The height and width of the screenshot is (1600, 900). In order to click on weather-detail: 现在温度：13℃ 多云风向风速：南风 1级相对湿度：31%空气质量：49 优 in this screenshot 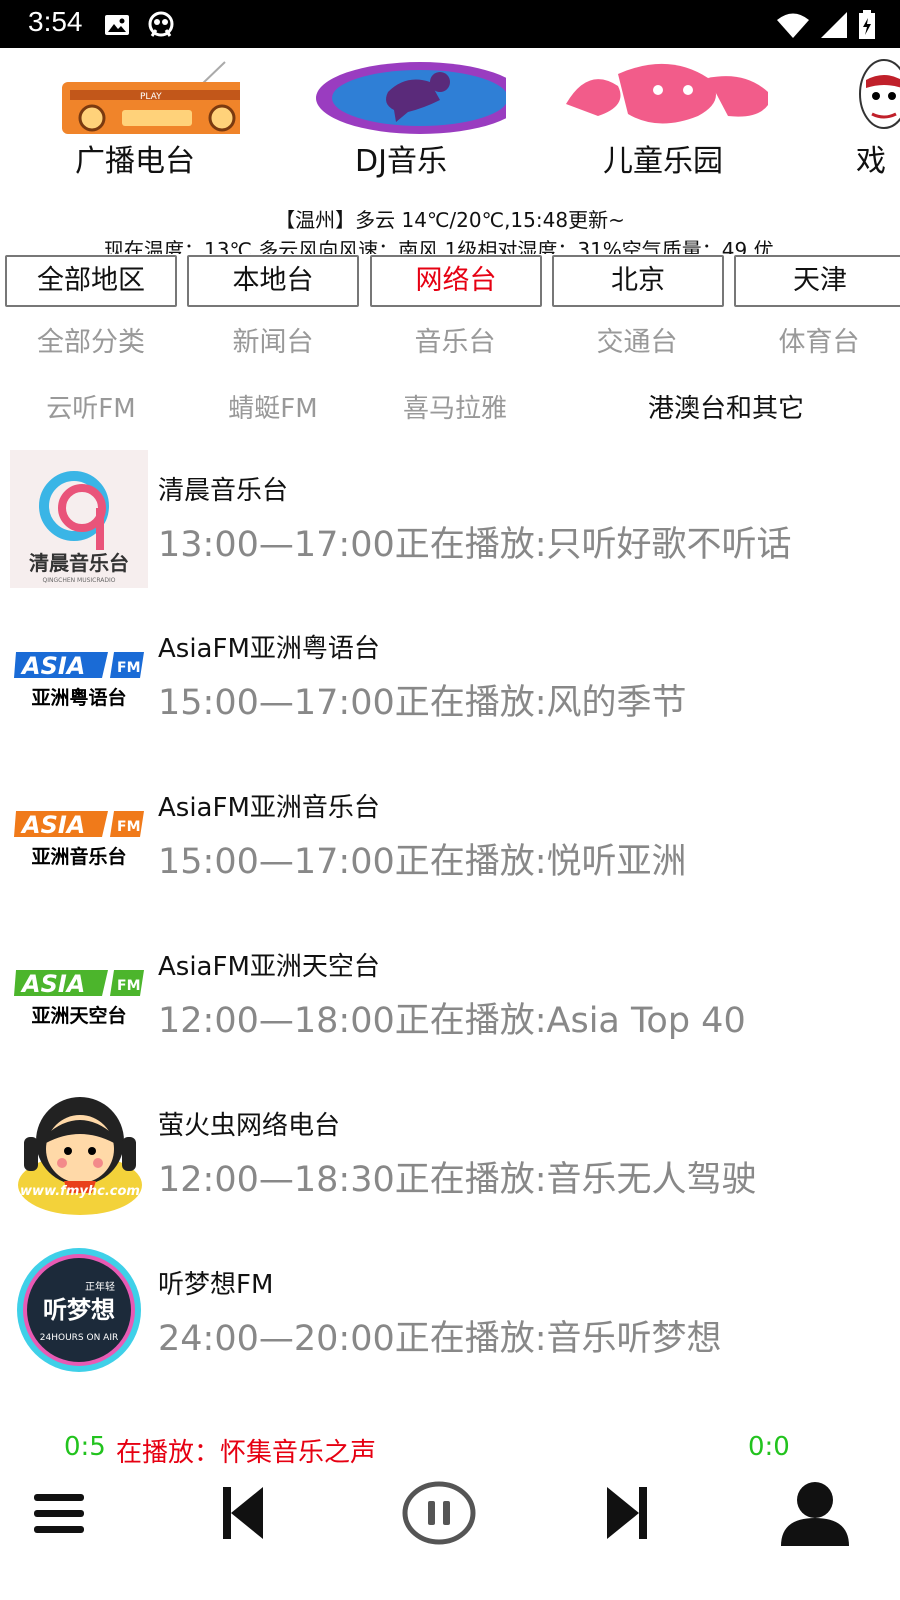, I will do `click(439, 246)`.